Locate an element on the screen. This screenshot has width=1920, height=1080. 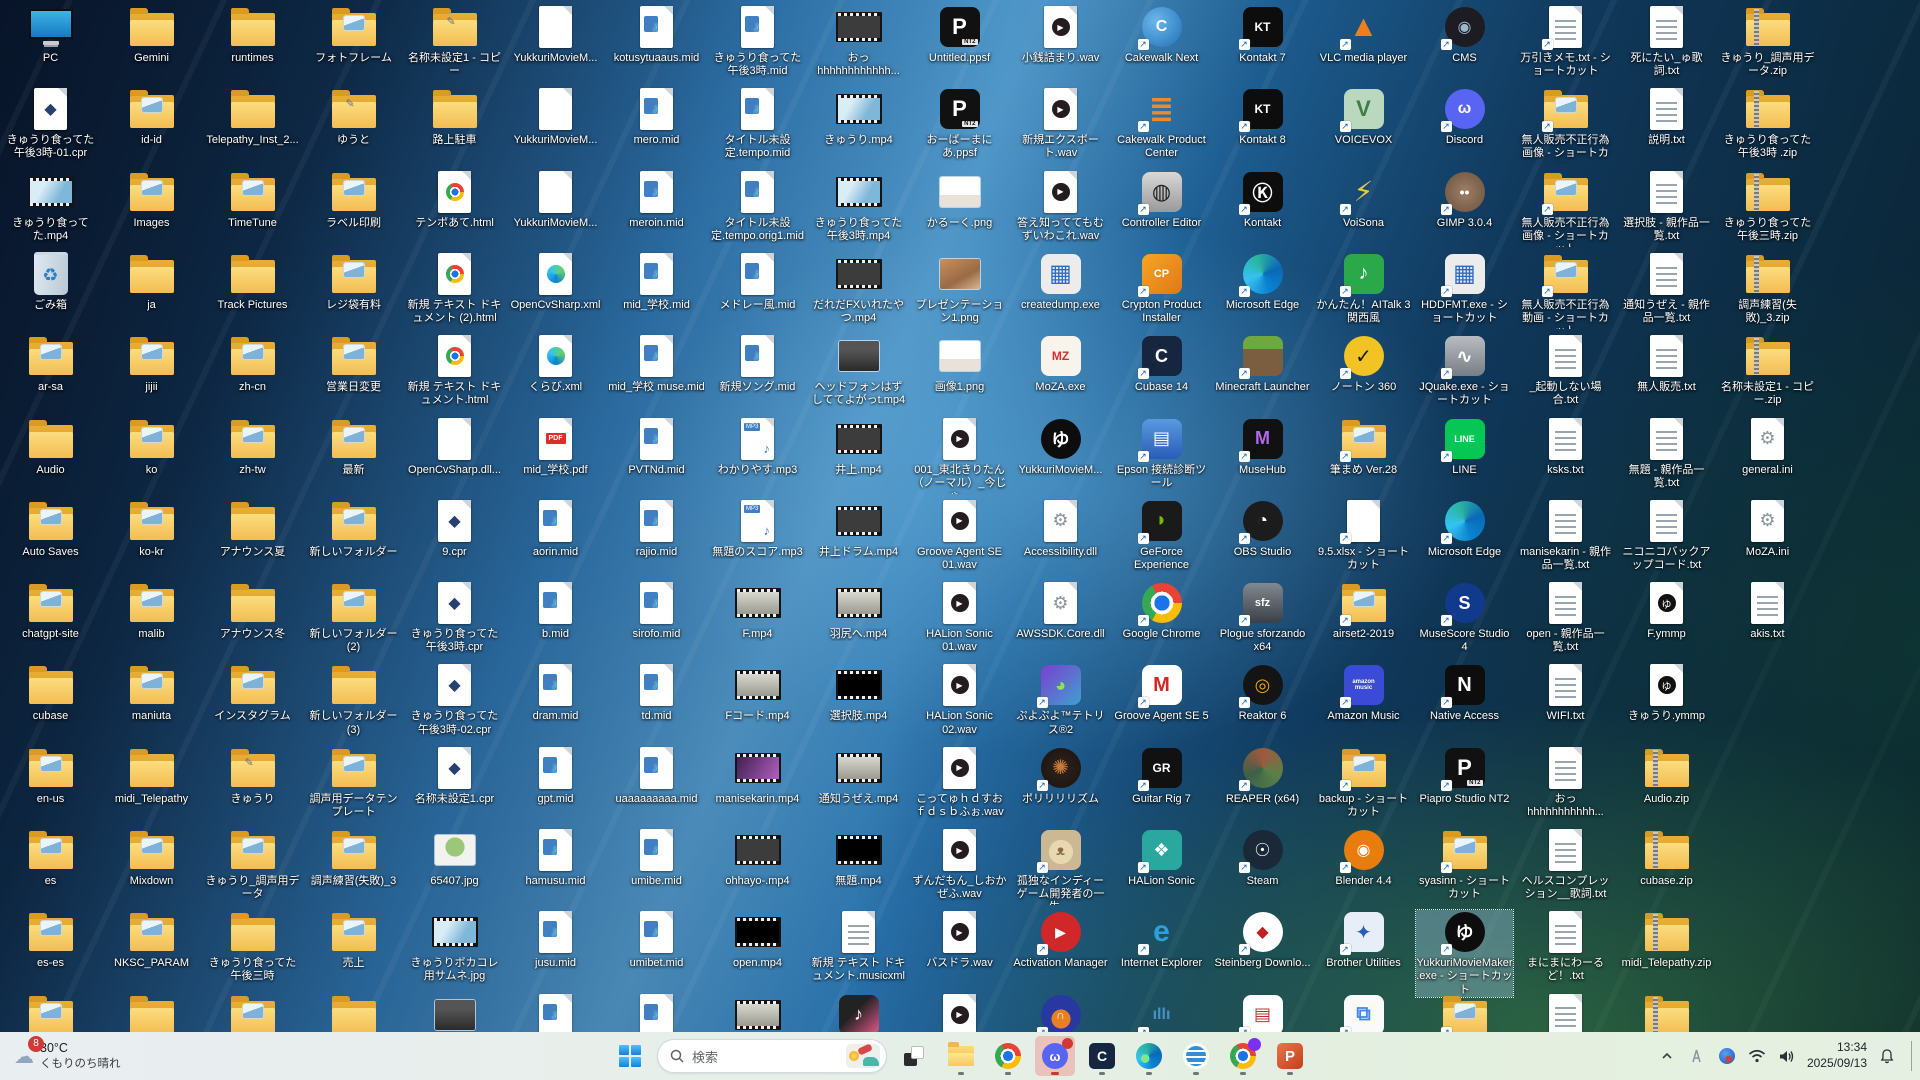
desktop-icon: くらび.xml is located at coordinates (555, 364).